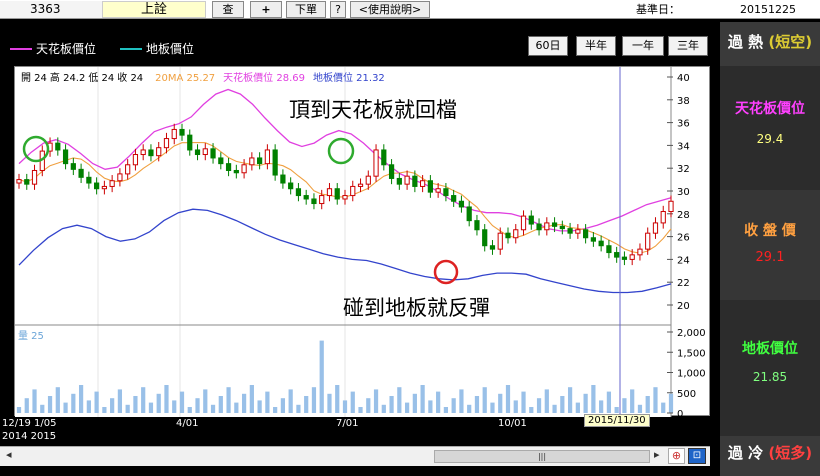 The width and height of the screenshot is (820, 476). What do you see at coordinates (548, 46) in the screenshot?
I see `period-60d-button: 60日` at bounding box center [548, 46].